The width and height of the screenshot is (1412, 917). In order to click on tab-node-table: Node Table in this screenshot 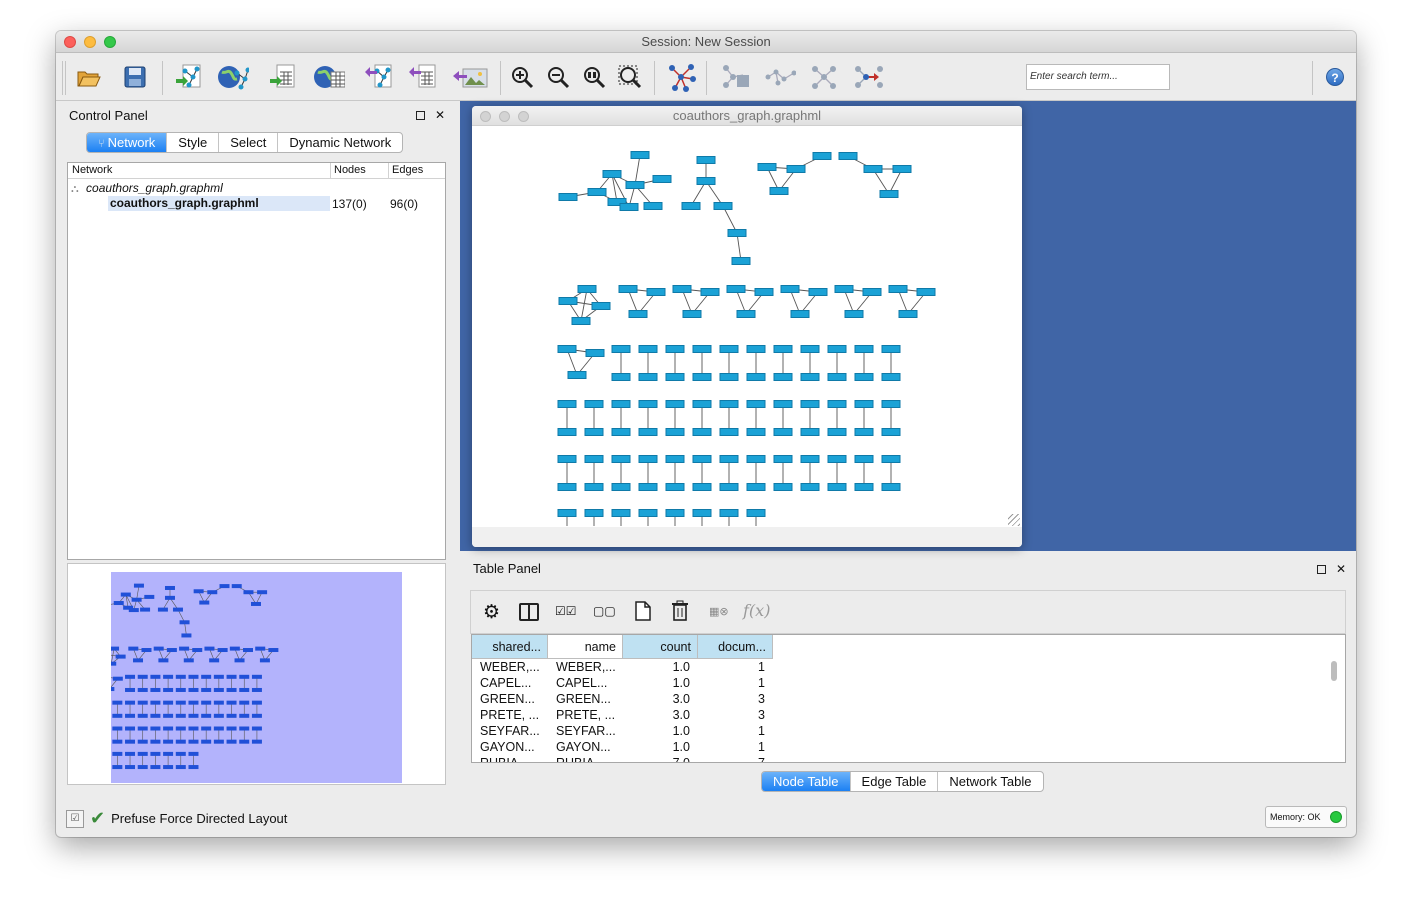, I will do `click(806, 781)`.